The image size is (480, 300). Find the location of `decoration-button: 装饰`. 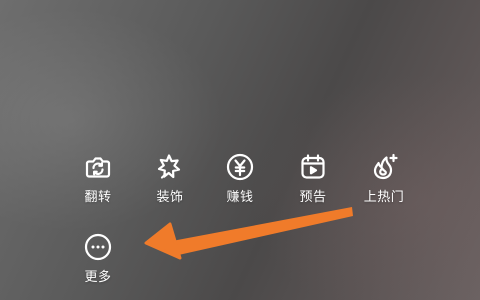

decoration-button: 装饰 is located at coordinates (170, 178).